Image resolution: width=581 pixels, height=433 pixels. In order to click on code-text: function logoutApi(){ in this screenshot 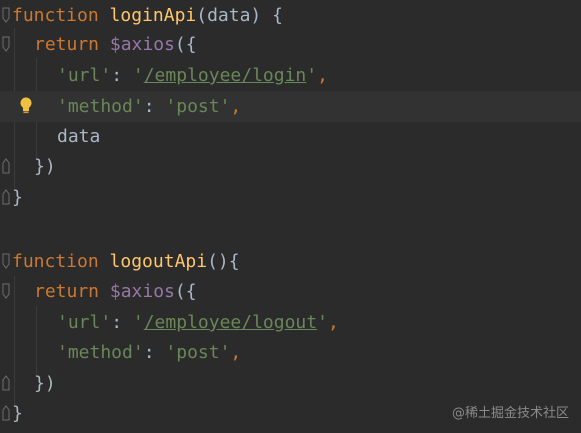, I will do `click(126, 261)`.